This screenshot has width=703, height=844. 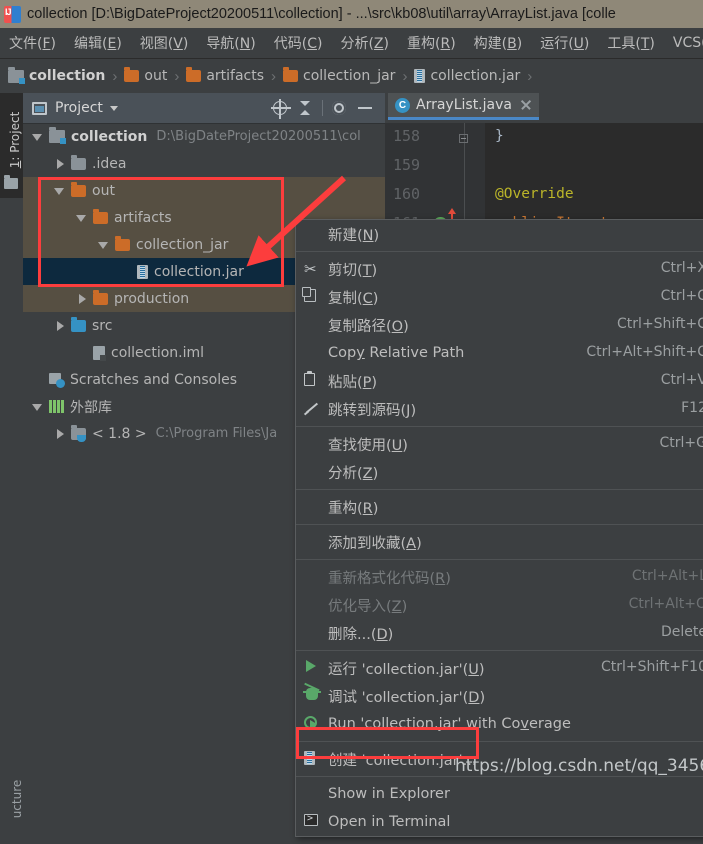 I want to click on tree-node-label: collection_jar, so click(x=182, y=245).